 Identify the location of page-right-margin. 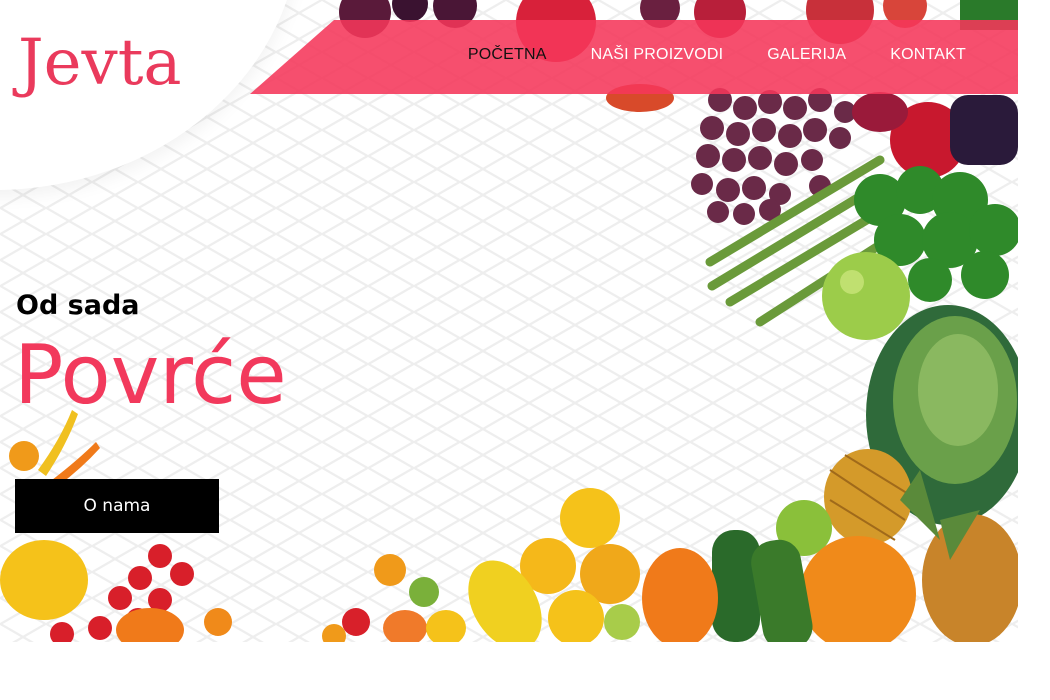
(1034, 350).